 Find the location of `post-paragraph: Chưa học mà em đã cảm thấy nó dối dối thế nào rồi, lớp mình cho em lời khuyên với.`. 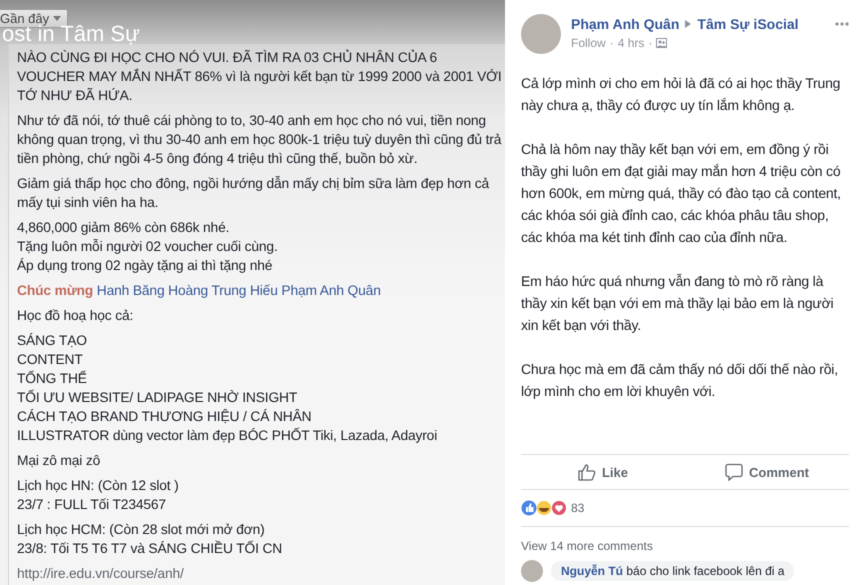

post-paragraph: Chưa học mà em đã cảm thấy nó dối dối thế nào rồi, lớp mình cho em lời khuyên với. is located at coordinates (680, 380).